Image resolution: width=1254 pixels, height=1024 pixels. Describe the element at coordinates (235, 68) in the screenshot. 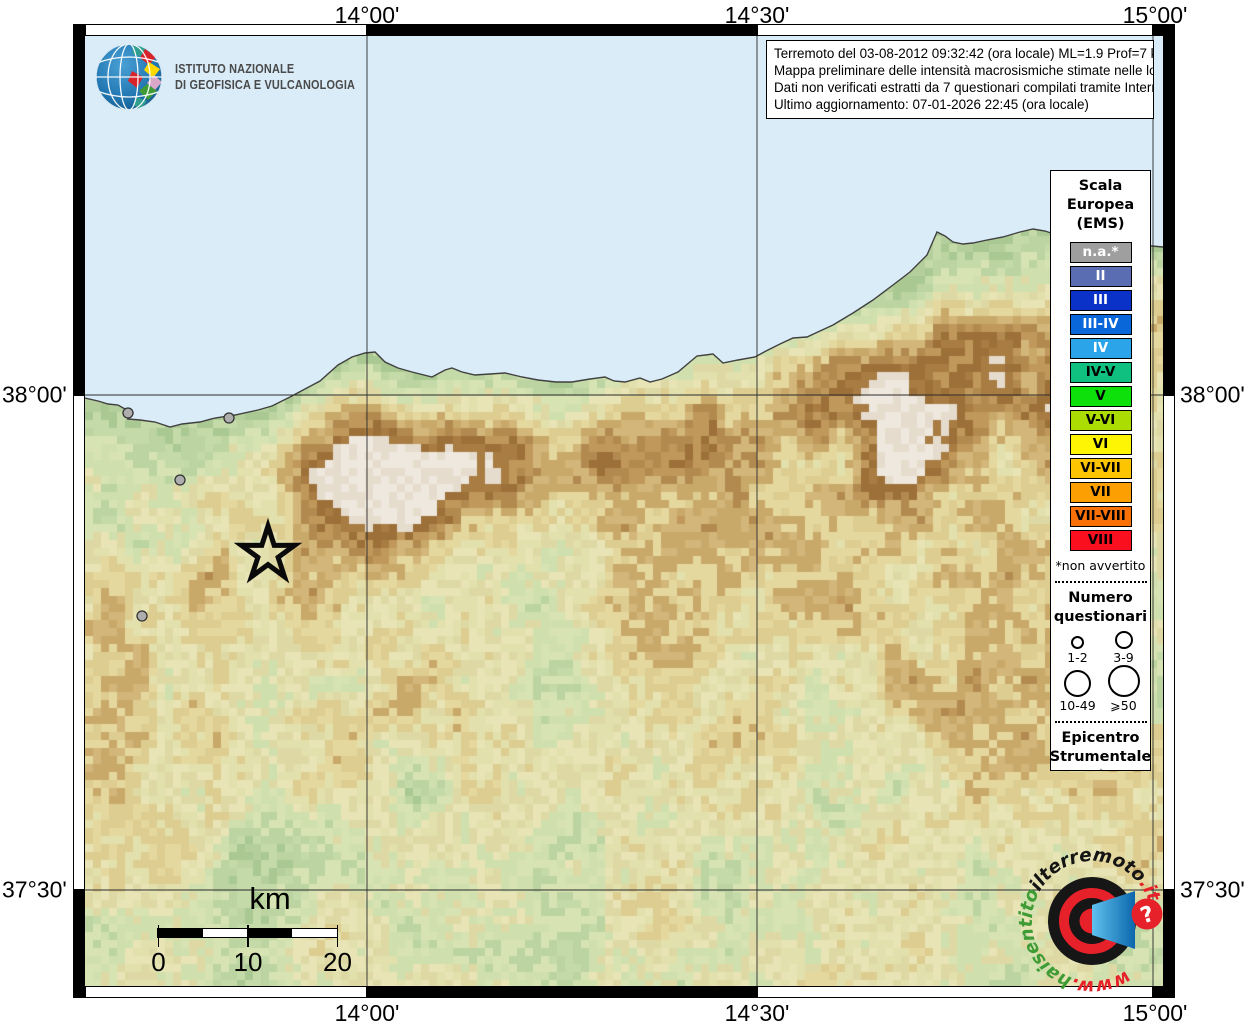

I see `ingv-line1: ISTITUTO NAZIONALE` at that location.